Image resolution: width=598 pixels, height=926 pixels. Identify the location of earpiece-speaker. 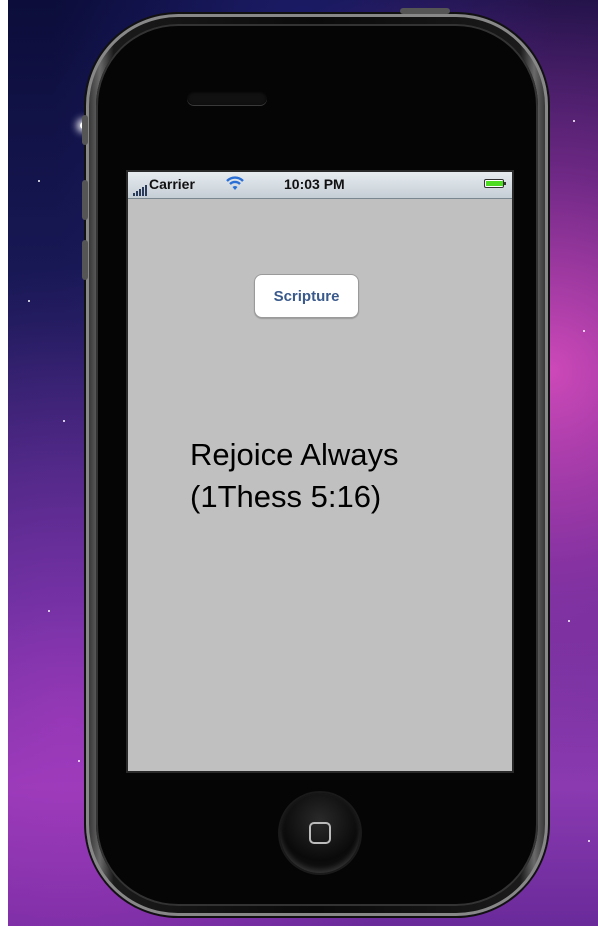
(227, 98).